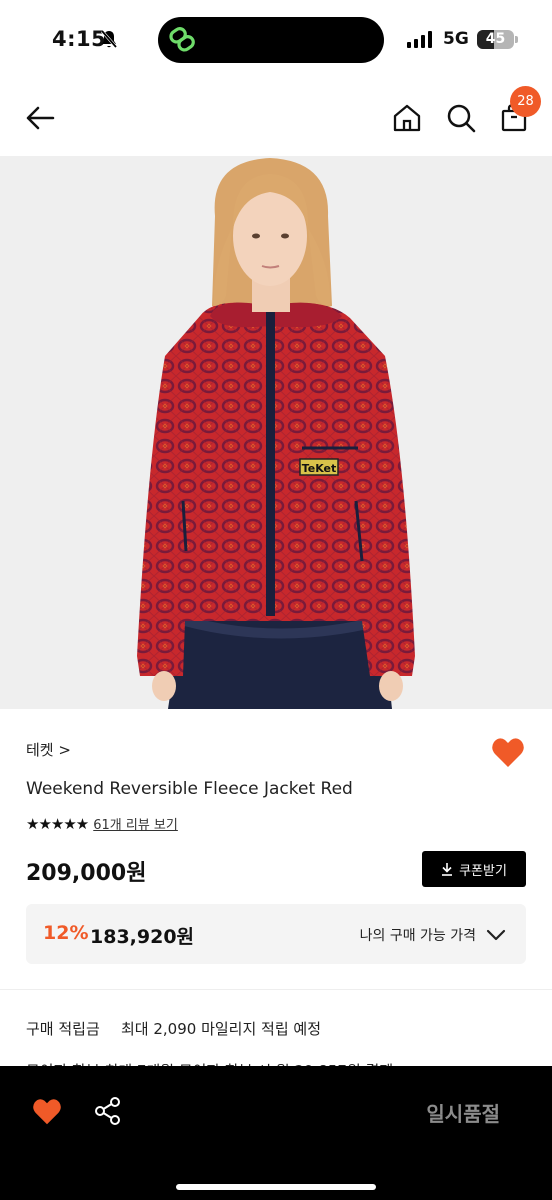  What do you see at coordinates (221, 1029) in the screenshot?
I see `points-value: 최대 2,090 마일리지 적립 예정` at bounding box center [221, 1029].